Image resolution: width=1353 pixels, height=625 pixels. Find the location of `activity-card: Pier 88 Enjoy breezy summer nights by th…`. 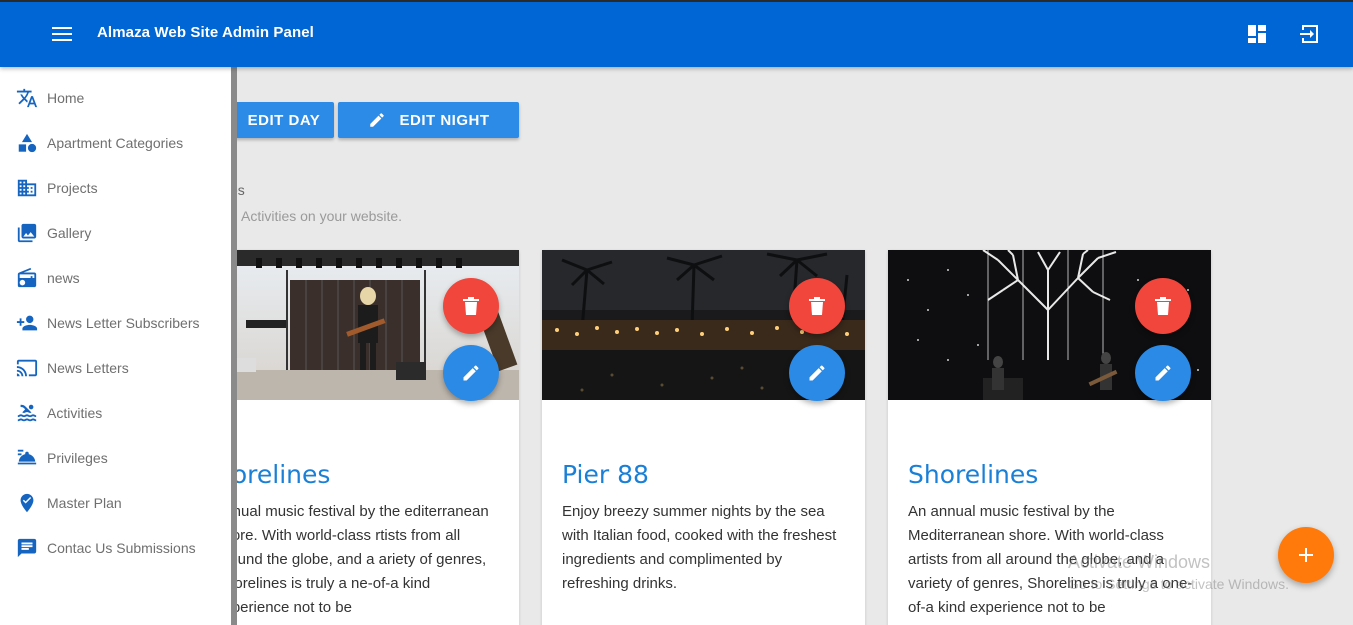

activity-card: Pier 88 Enjoy breezy summer nights by th… is located at coordinates (703, 437).